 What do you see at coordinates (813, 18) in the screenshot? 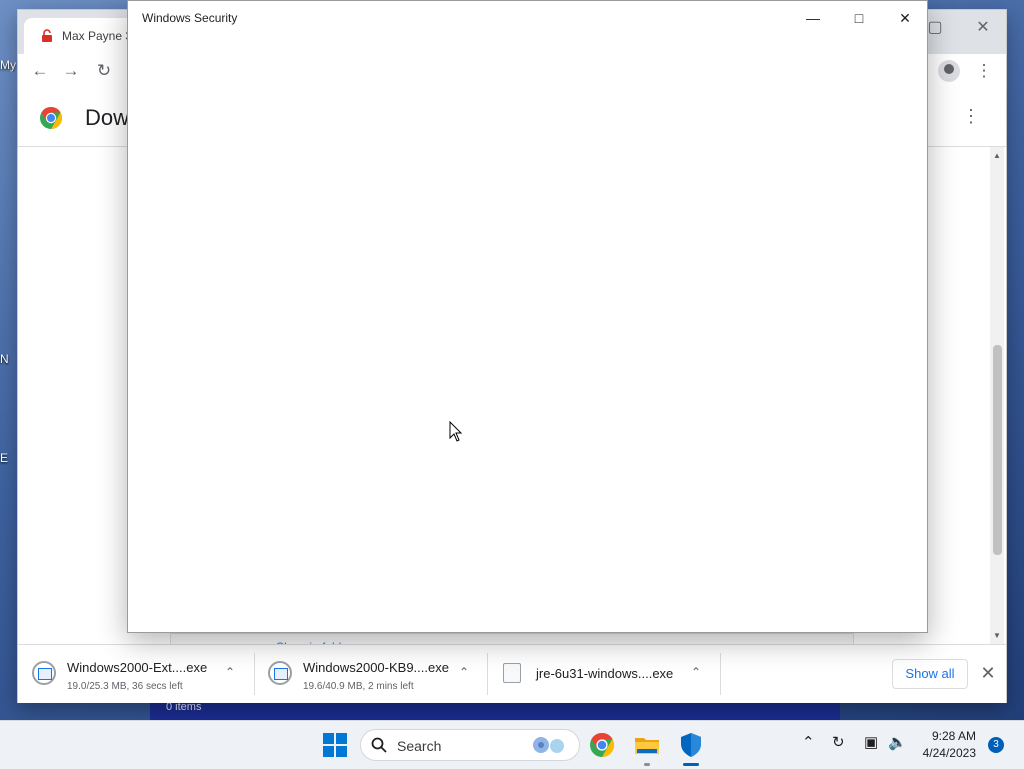
I see `minimize-icon: —` at bounding box center [813, 18].